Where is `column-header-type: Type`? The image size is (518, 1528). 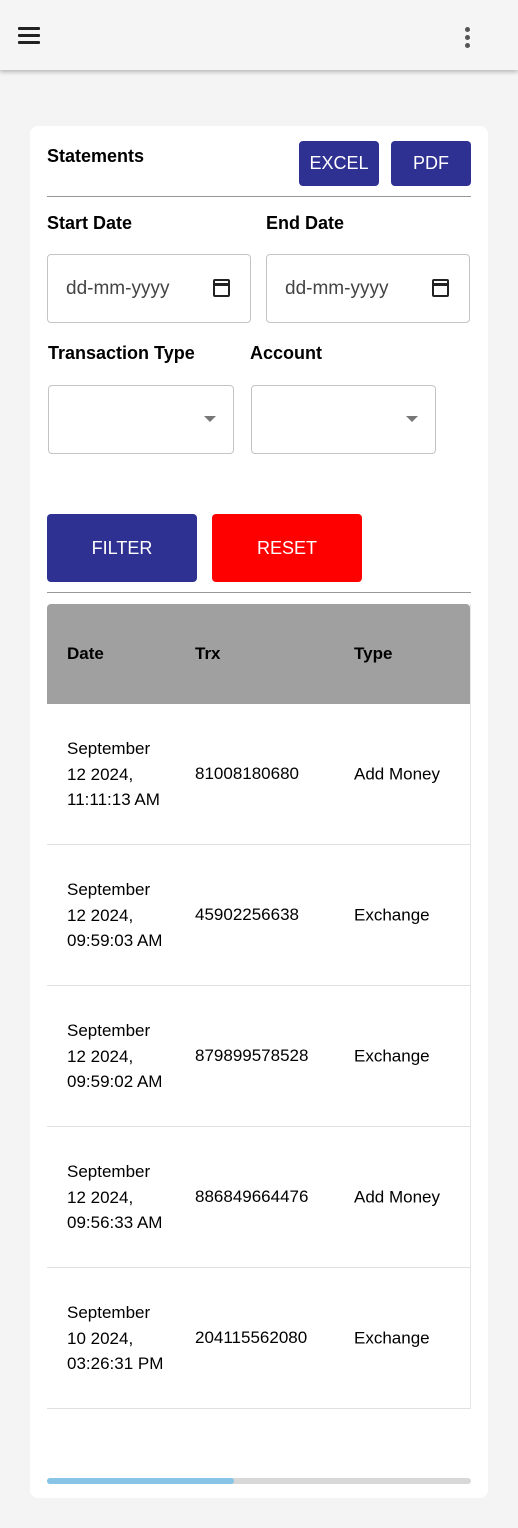
column-header-type: Type is located at coordinates (373, 654).